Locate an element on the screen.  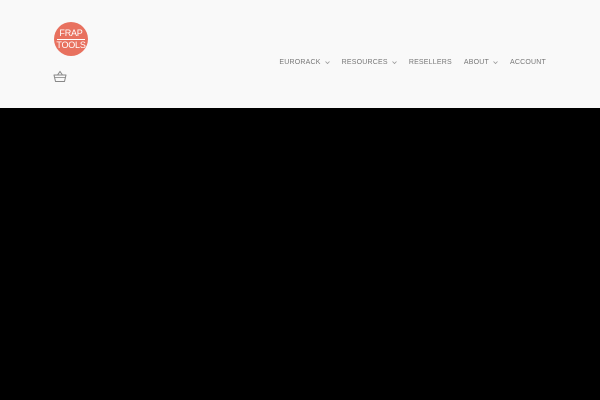
nav-item-label: ABOUT is located at coordinates (476, 62).